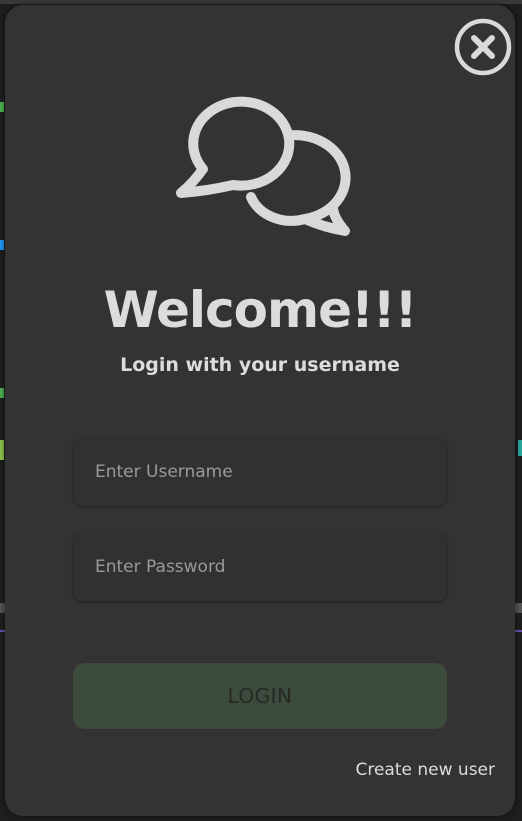 The image size is (522, 821). I want to click on page-subtitle: Login with your username, so click(260, 365).